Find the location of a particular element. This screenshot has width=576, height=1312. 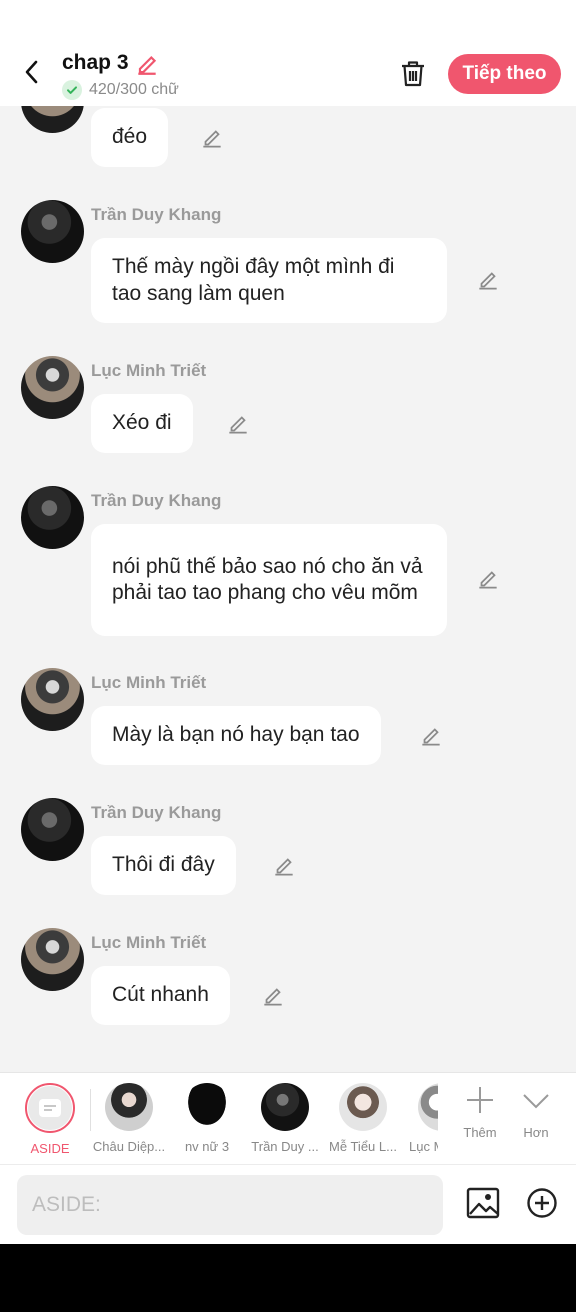

aside-bubble-icon is located at coordinates (50, 1108).